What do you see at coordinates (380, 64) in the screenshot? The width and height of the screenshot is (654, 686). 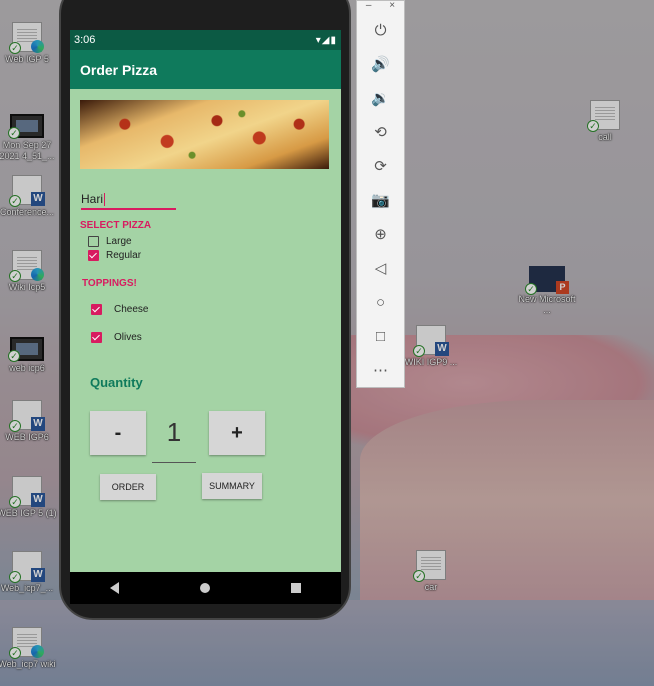 I see `volume-up-icon: 🔊` at bounding box center [380, 64].